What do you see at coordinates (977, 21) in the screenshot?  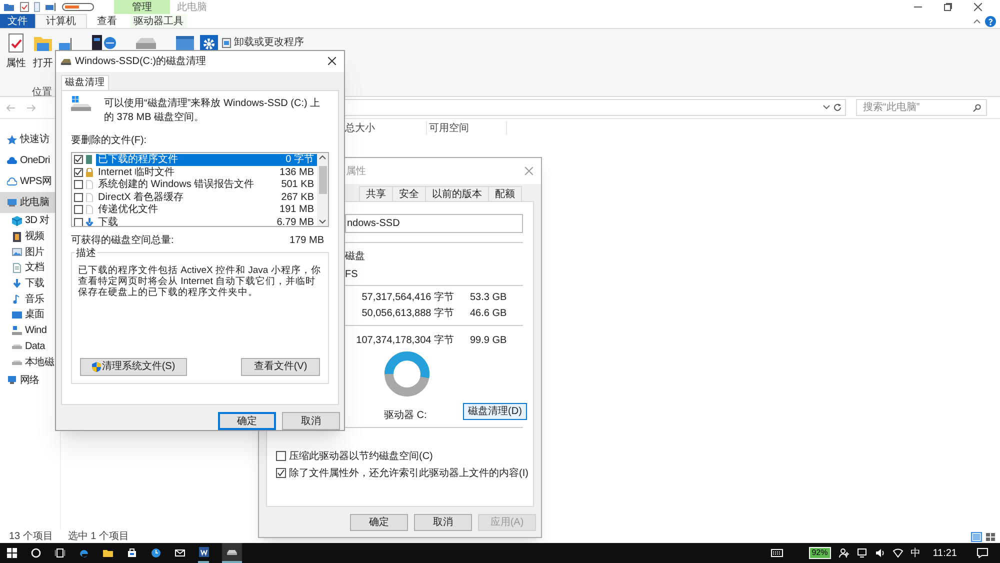 I see `collapse-ribbon-icon` at bounding box center [977, 21].